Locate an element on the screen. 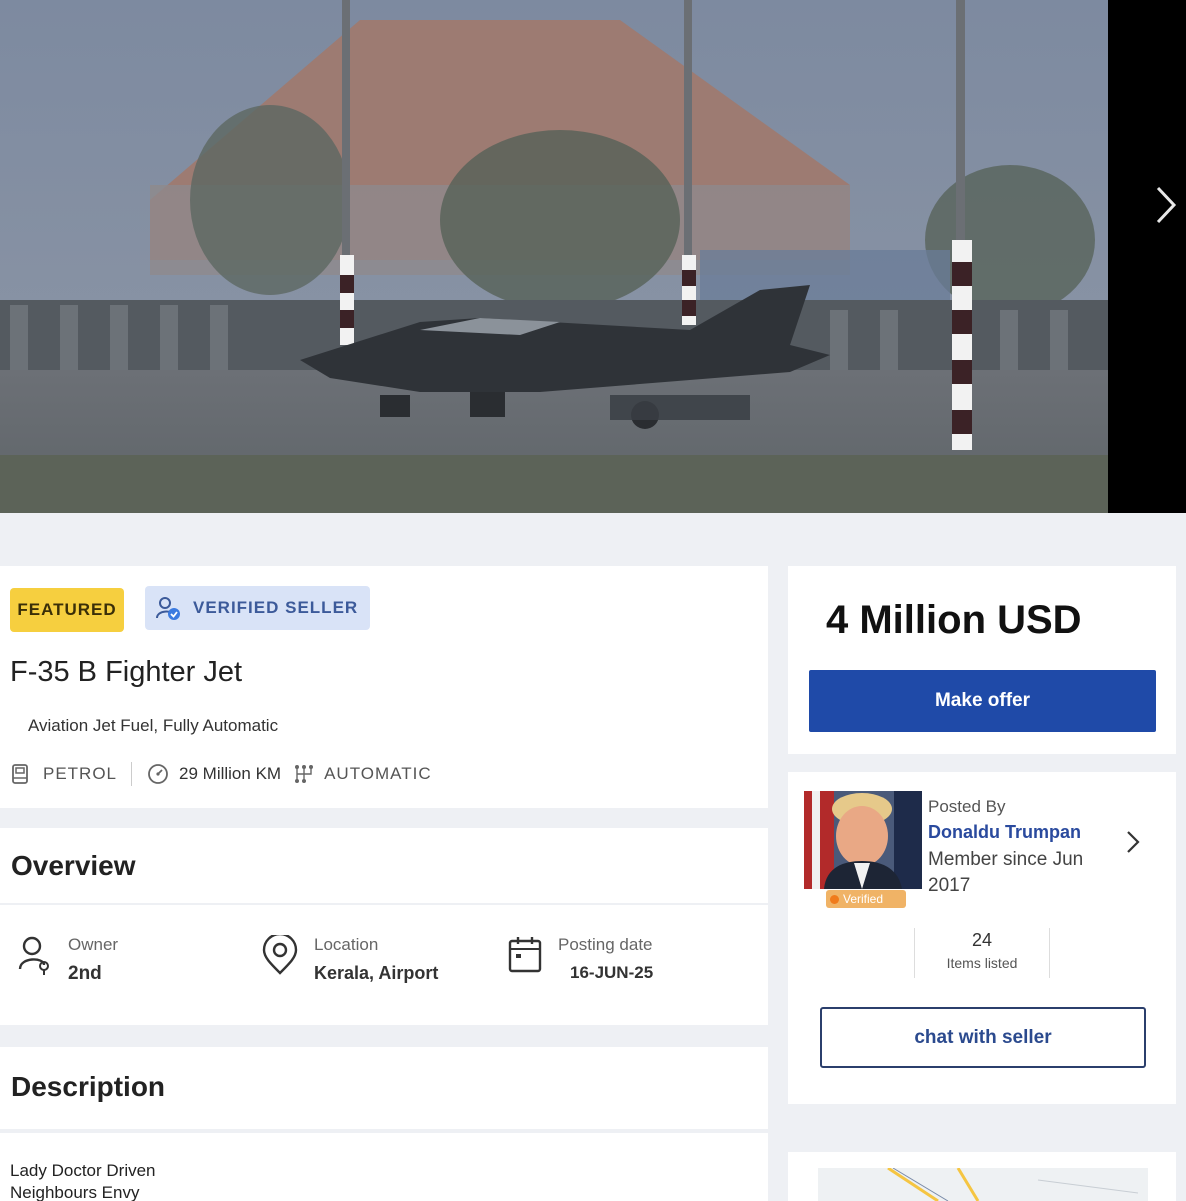 The image size is (1186, 1201). seller-avatar is located at coordinates (863, 840).